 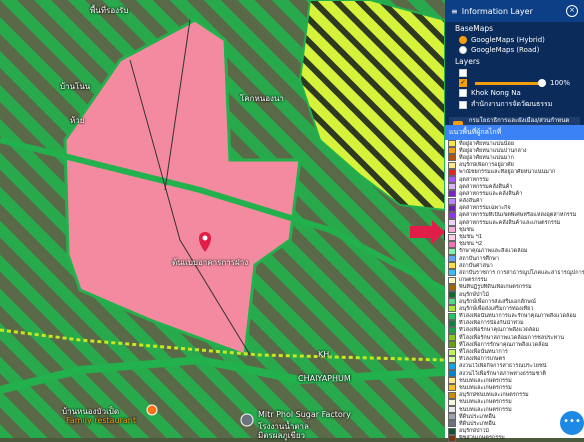 I want to click on legend-item: อุตสาหกรรมเฉพาะกิจ, so click(x=514, y=208).